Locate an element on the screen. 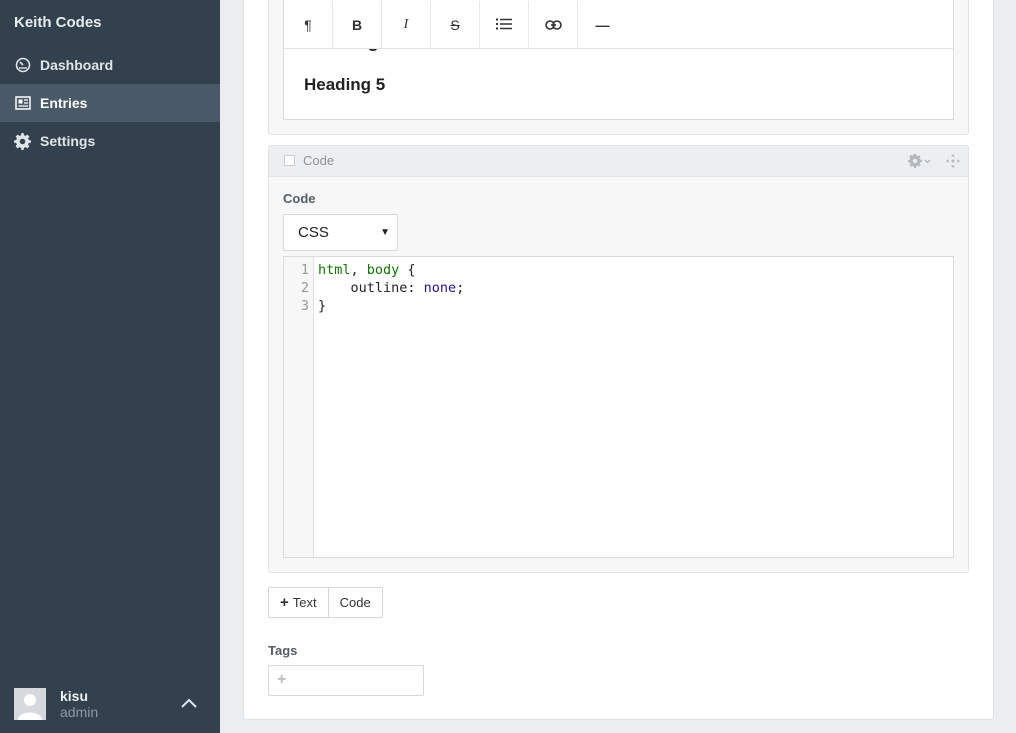  block-title: Code is located at coordinates (319, 160).